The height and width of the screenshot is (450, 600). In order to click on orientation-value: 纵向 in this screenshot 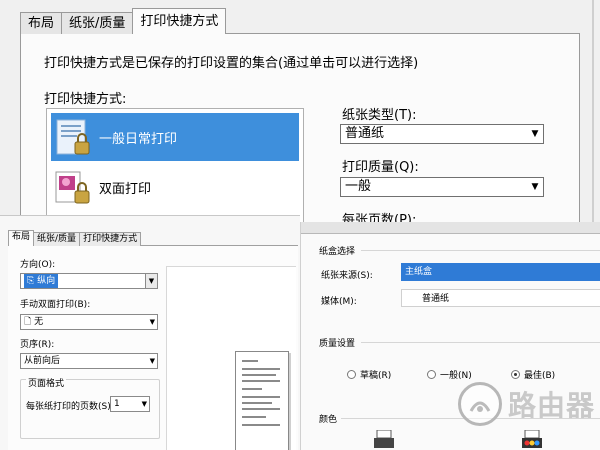, I will do `click(46, 281)`.